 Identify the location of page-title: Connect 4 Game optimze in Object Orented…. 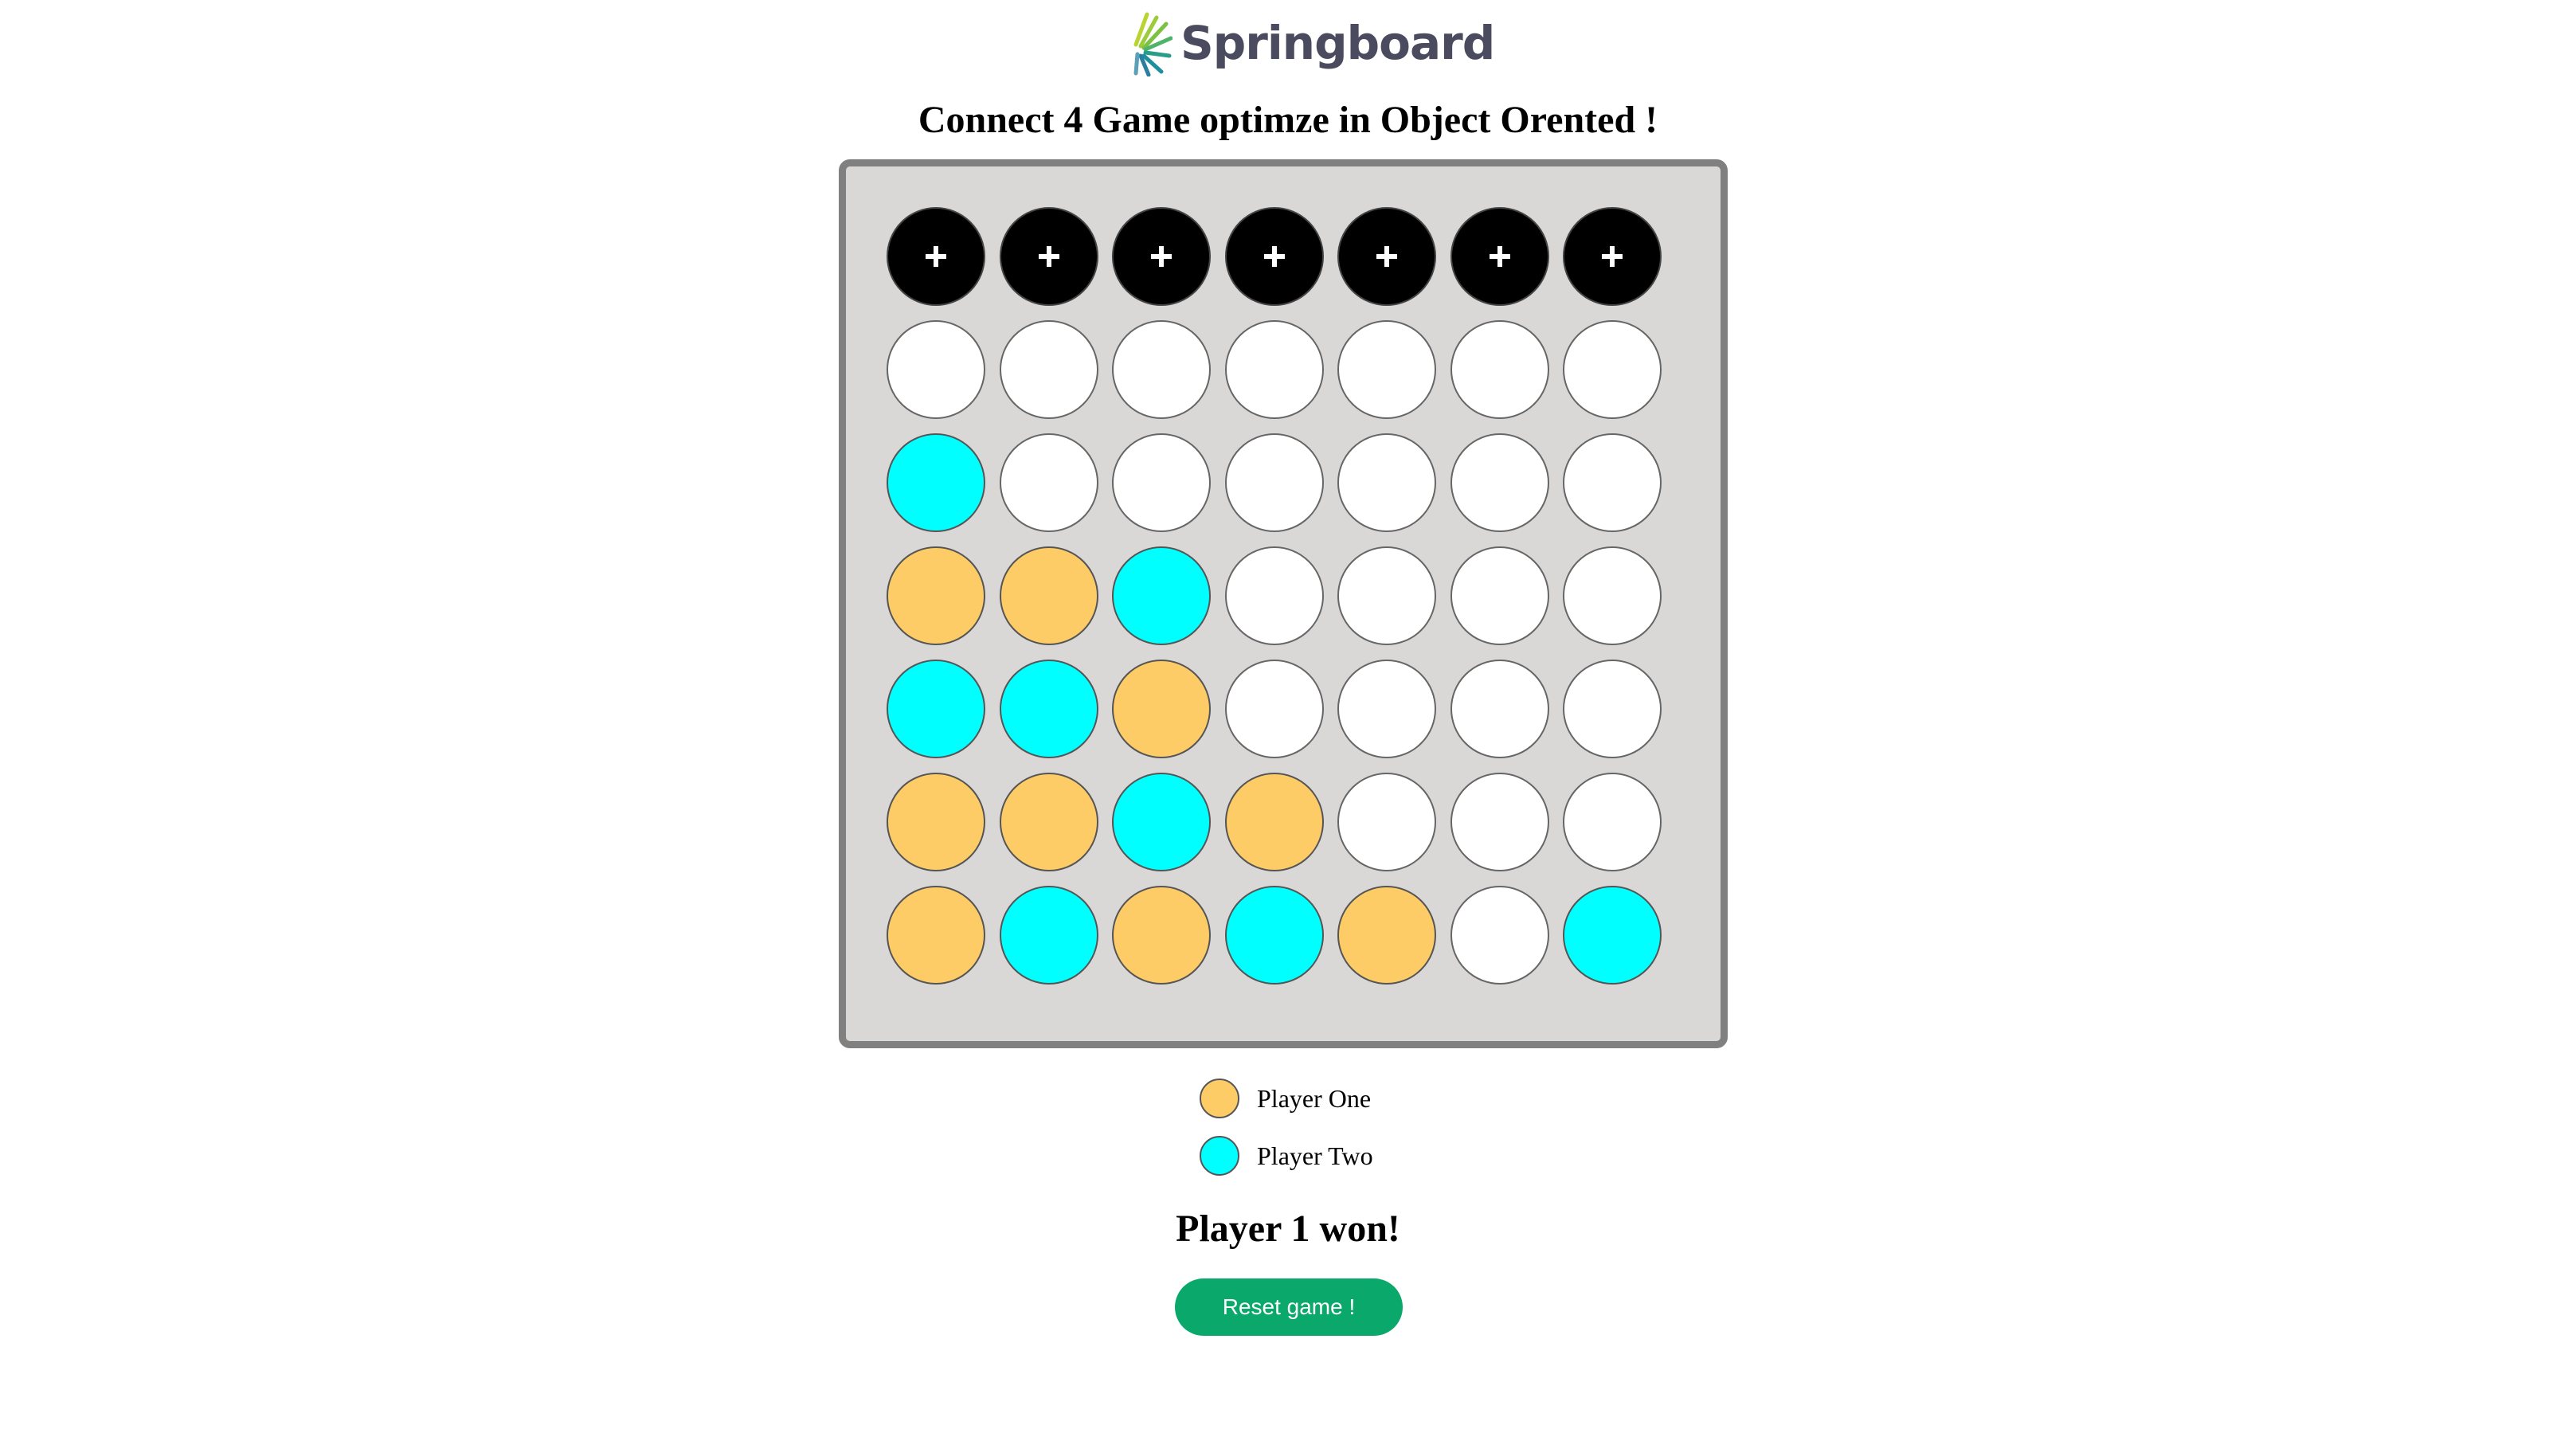
(1288, 120).